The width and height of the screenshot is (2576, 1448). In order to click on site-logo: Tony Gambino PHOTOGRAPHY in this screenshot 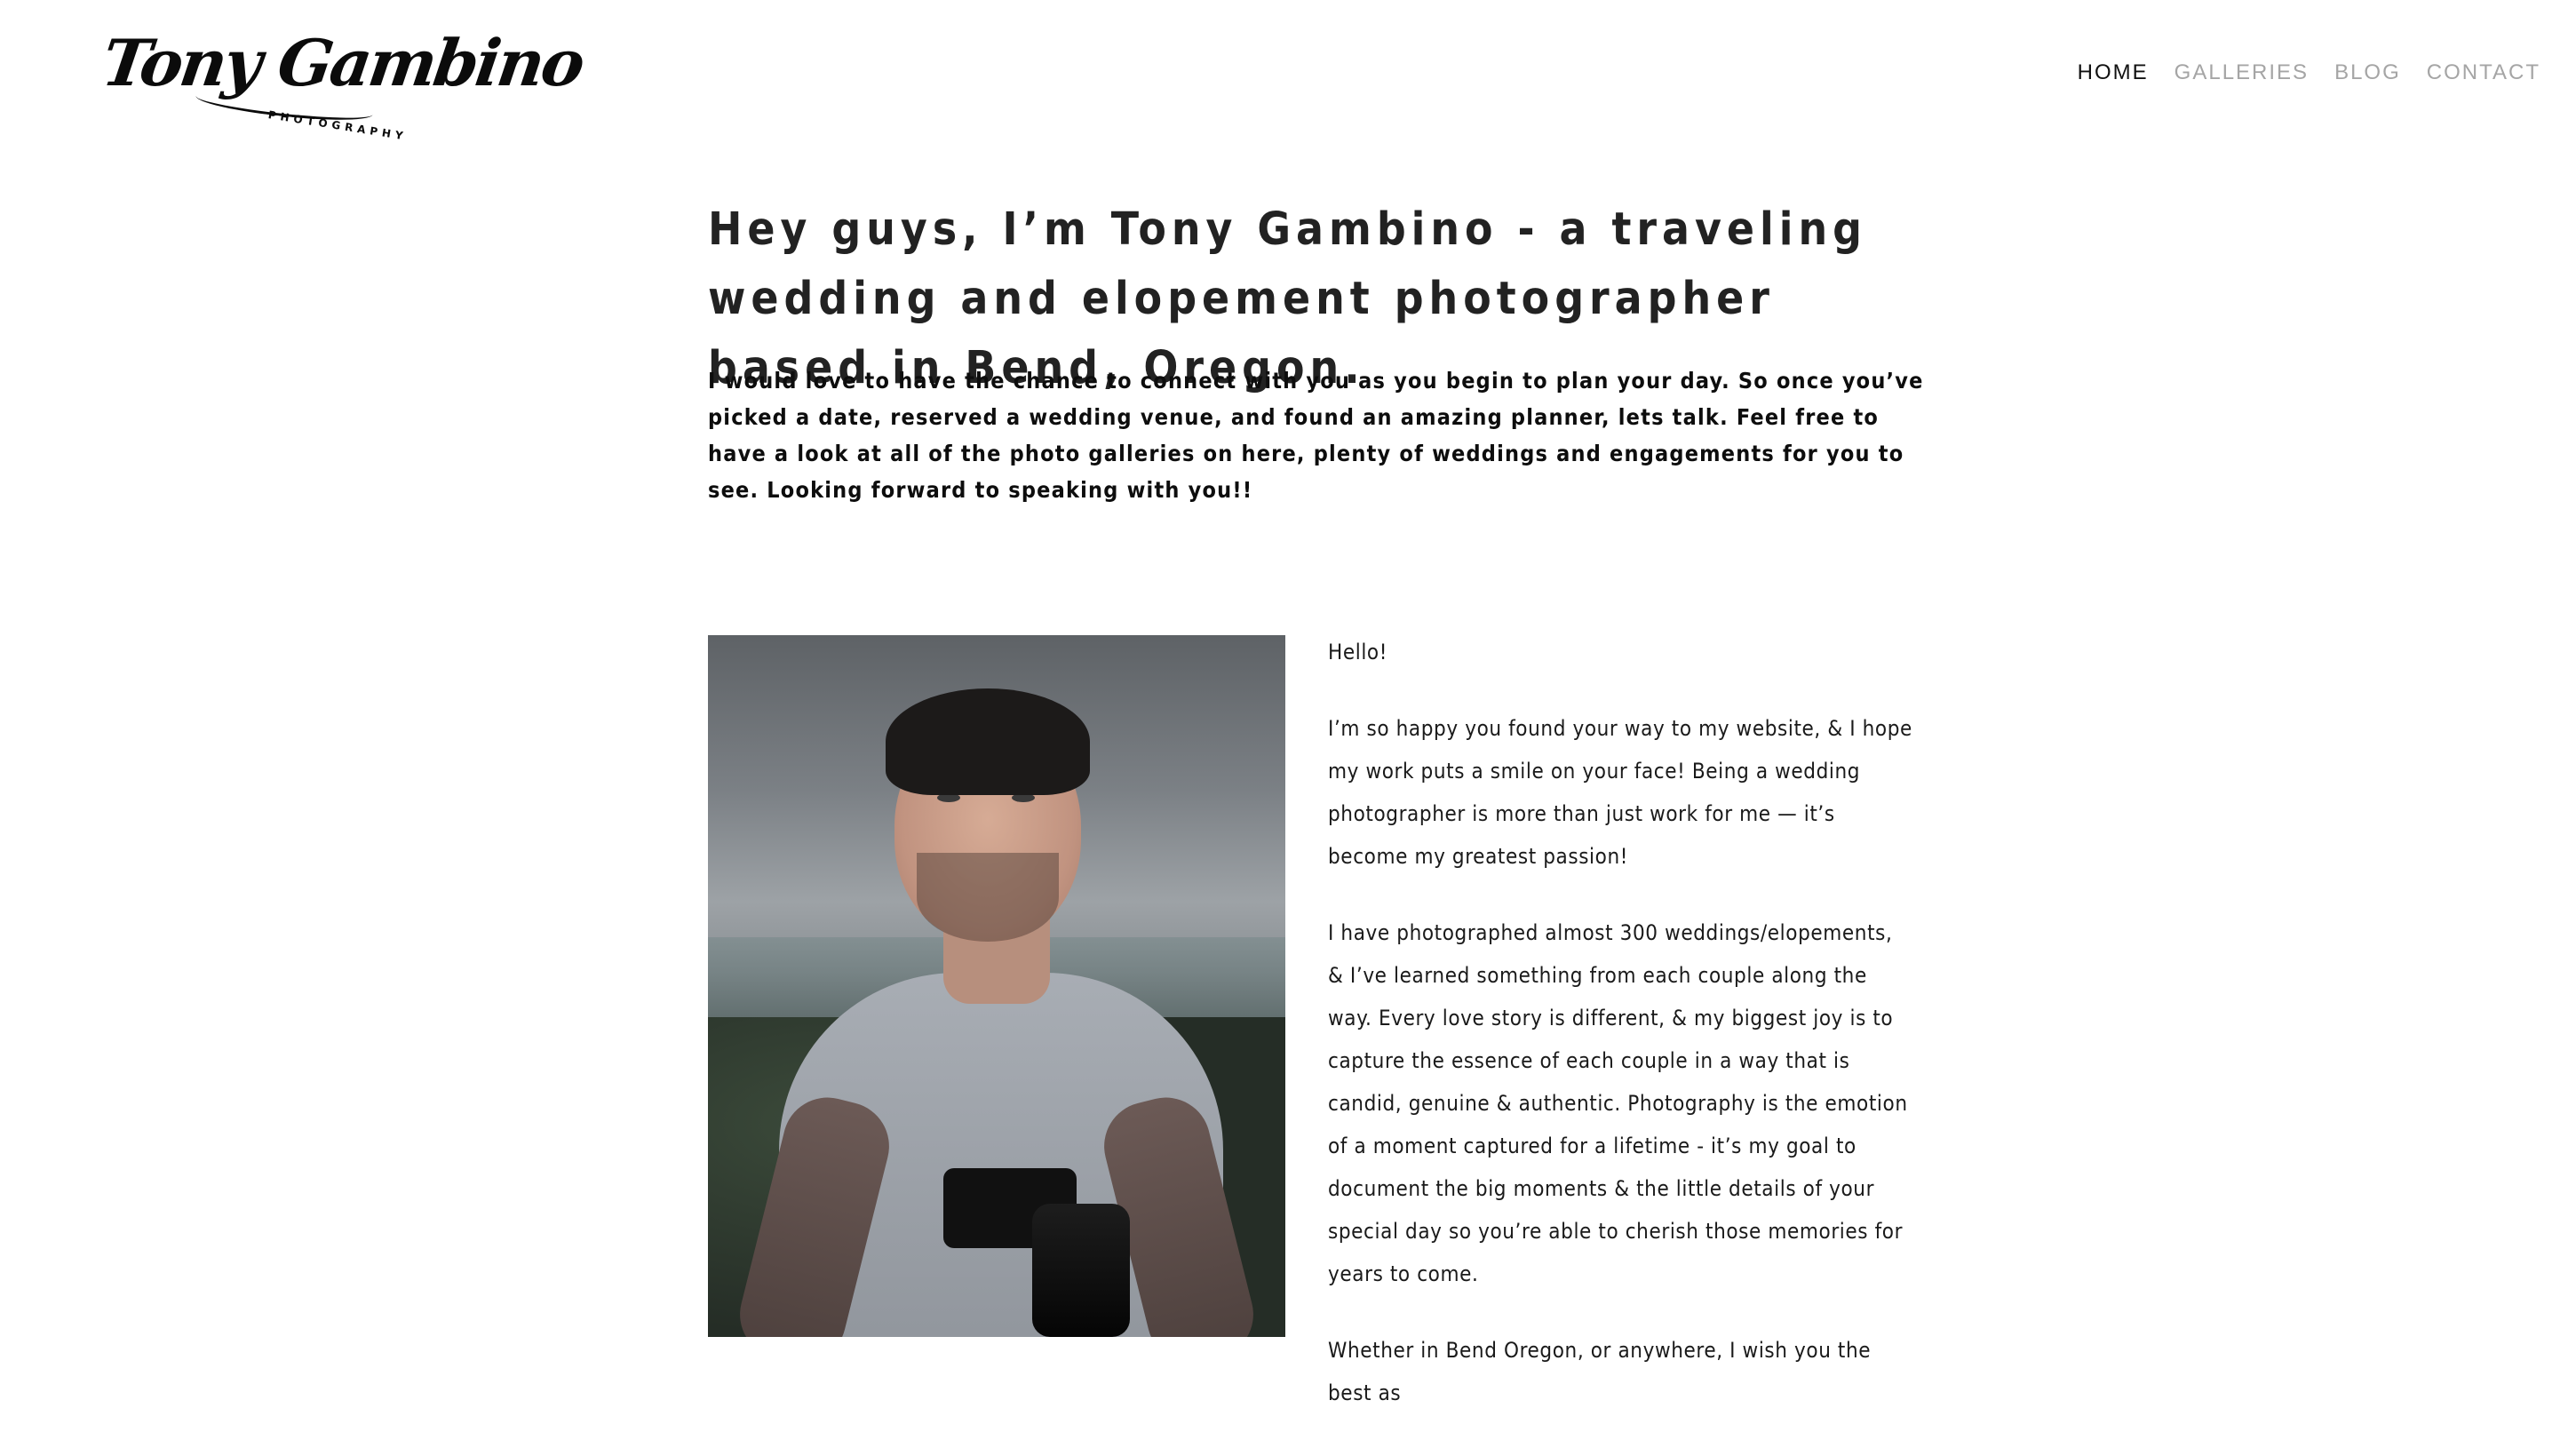, I will do `click(342, 84)`.